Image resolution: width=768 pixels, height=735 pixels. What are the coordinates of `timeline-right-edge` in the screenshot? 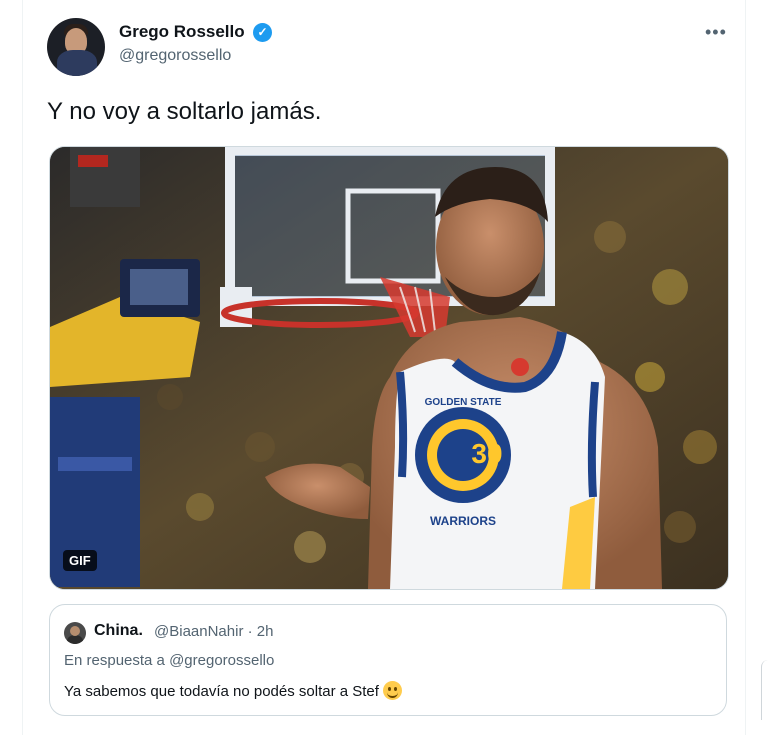 It's located at (756, 367).